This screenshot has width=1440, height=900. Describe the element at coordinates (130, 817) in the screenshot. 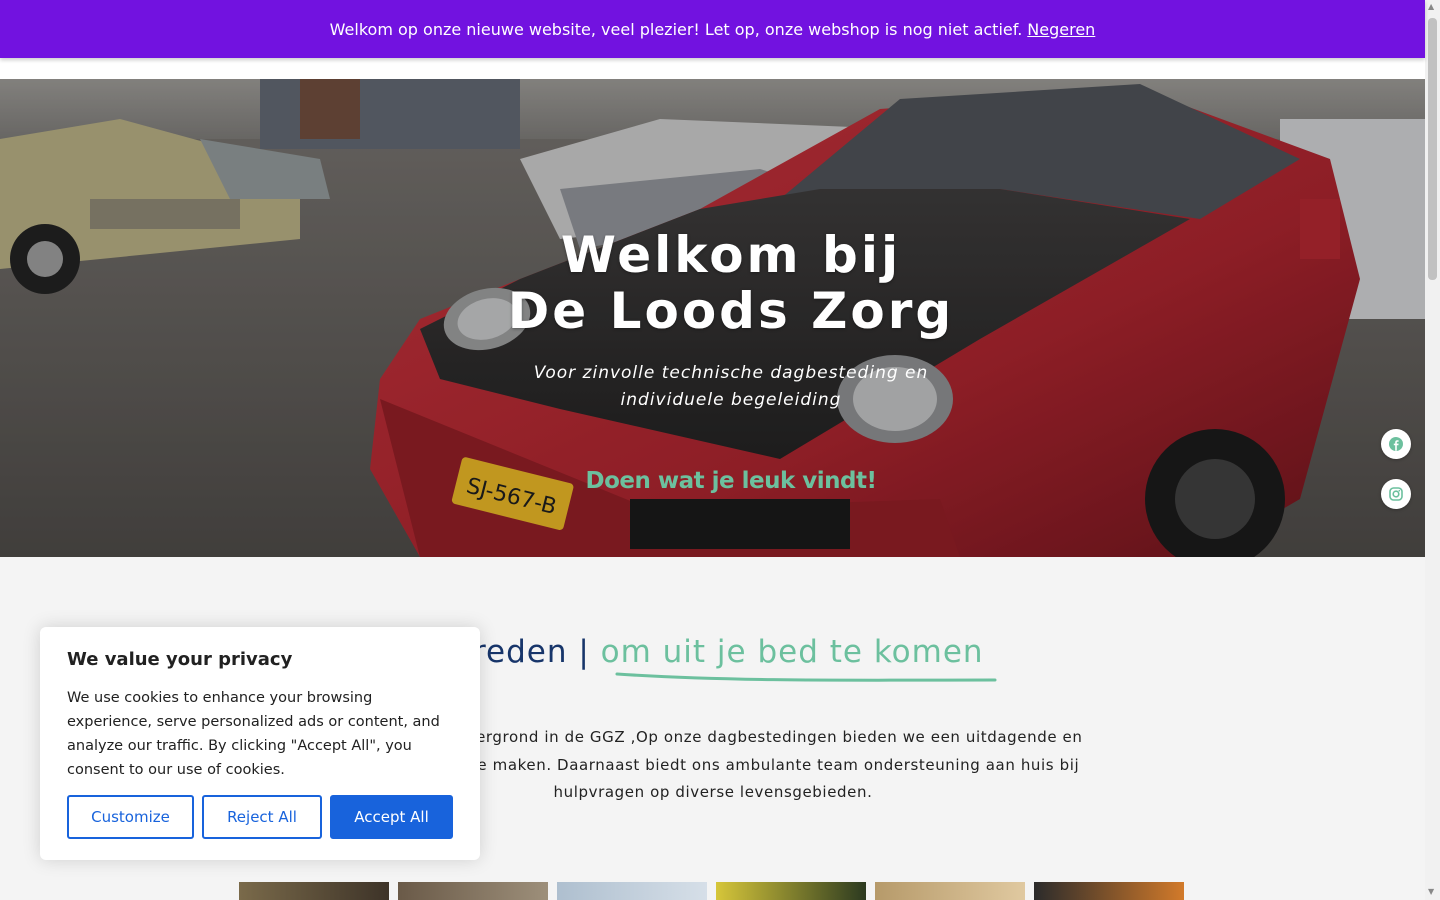

I see `customize-button: Customize` at that location.